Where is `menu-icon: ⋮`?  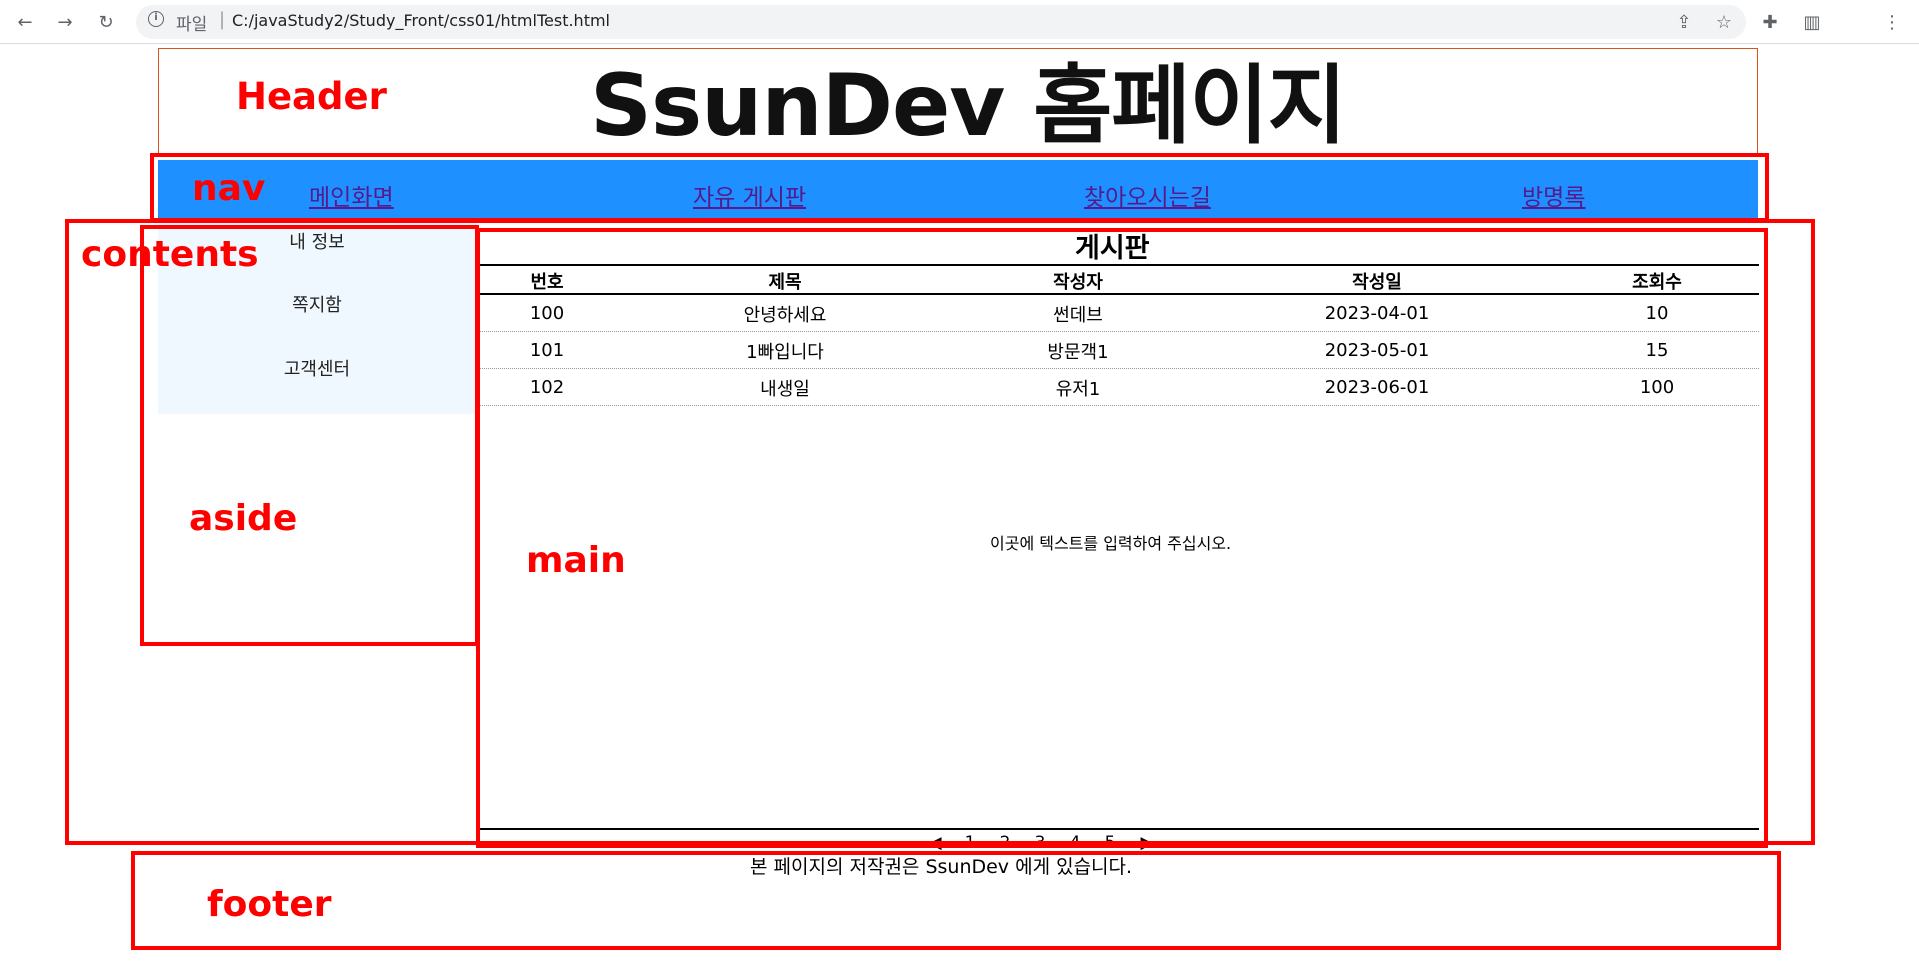 menu-icon: ⋮ is located at coordinates (1892, 22).